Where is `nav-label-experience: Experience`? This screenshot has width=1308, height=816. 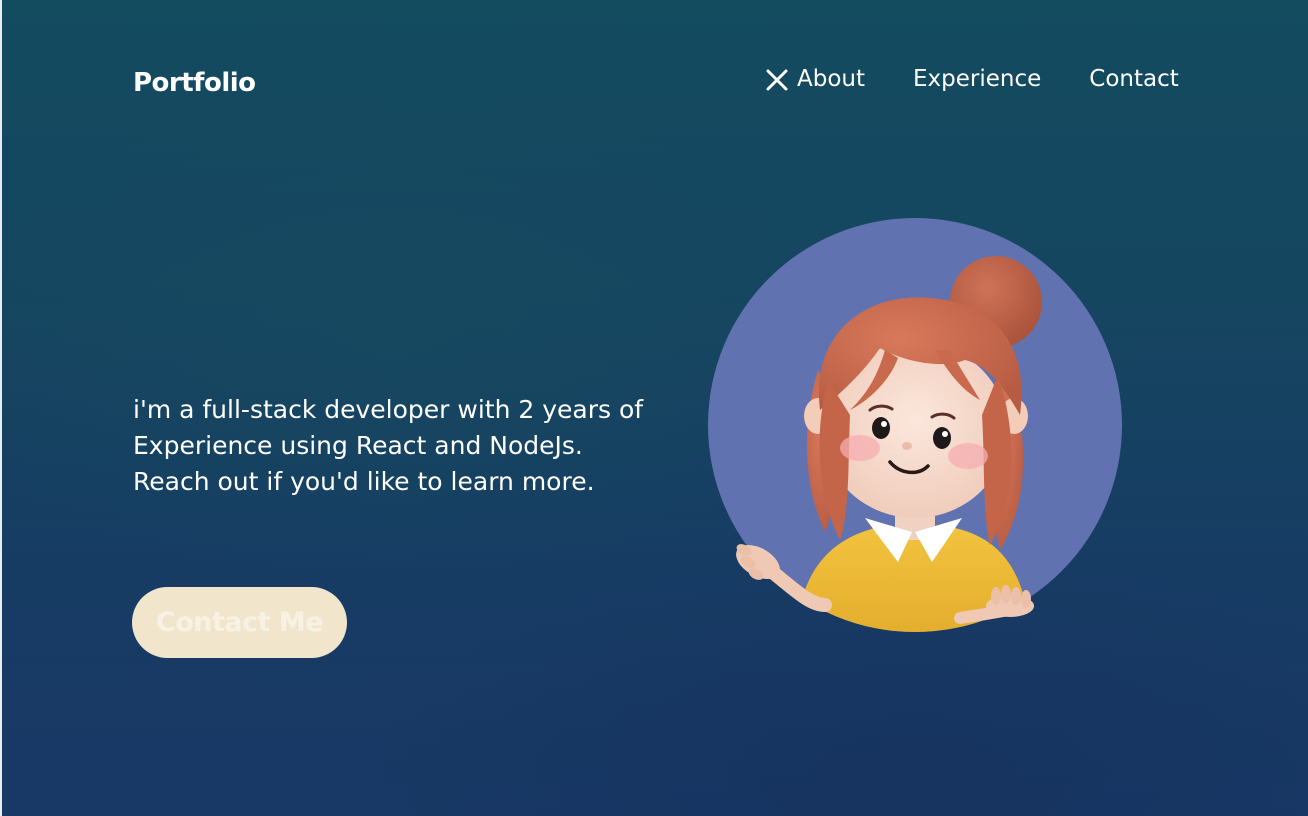 nav-label-experience: Experience is located at coordinates (977, 79).